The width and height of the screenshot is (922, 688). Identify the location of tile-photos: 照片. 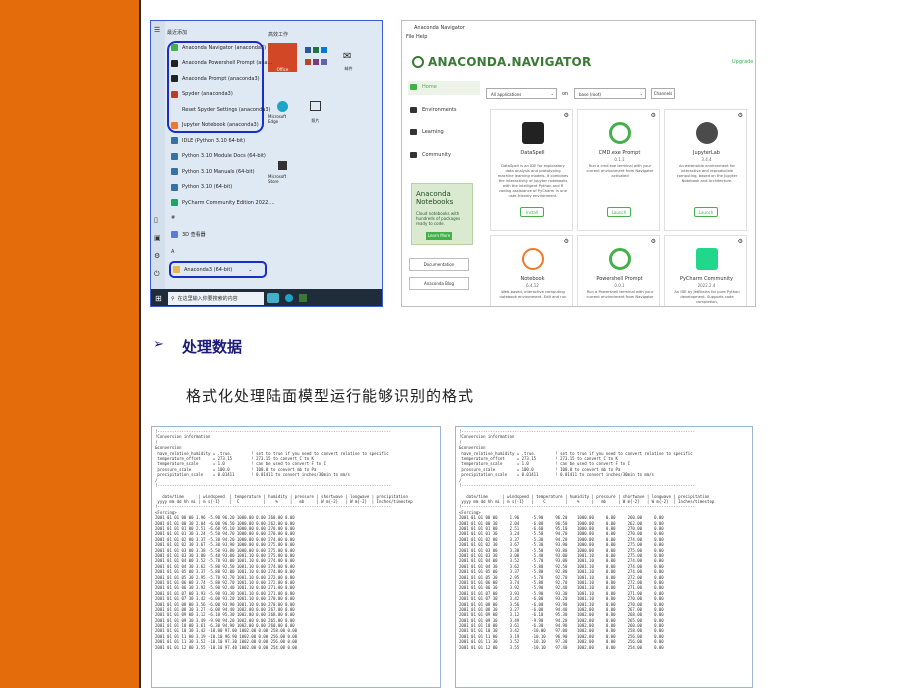
(315, 109).